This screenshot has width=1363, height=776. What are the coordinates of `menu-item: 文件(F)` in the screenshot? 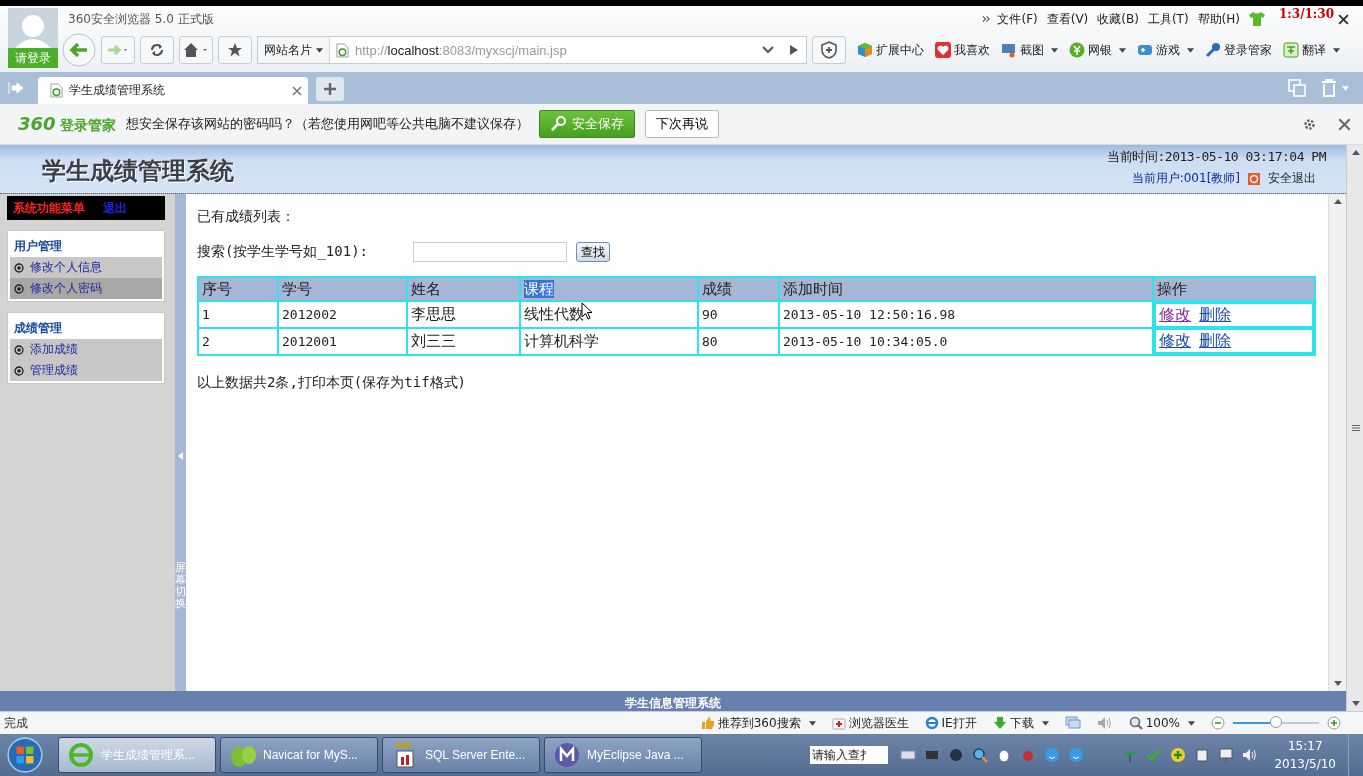 It's located at (1017, 19).